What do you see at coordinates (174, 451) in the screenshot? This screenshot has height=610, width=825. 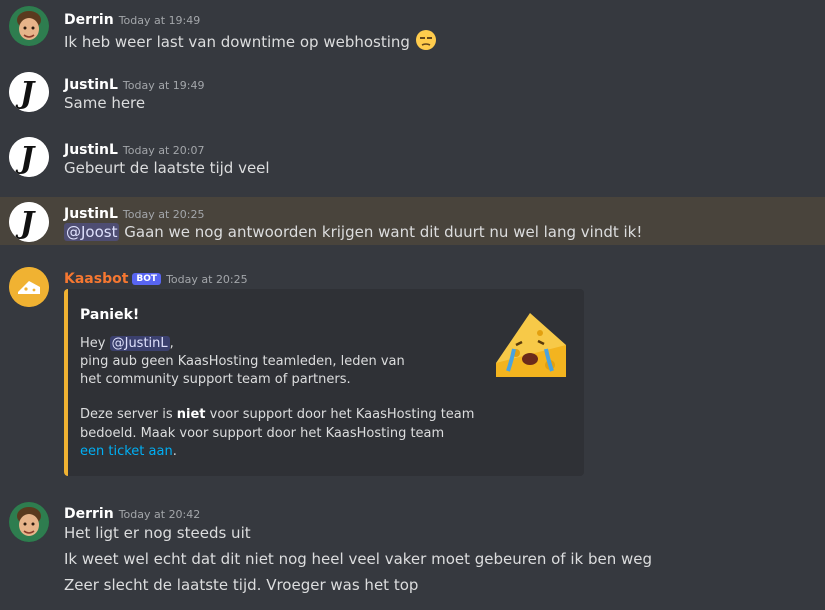 I see `embed-text: .` at bounding box center [174, 451].